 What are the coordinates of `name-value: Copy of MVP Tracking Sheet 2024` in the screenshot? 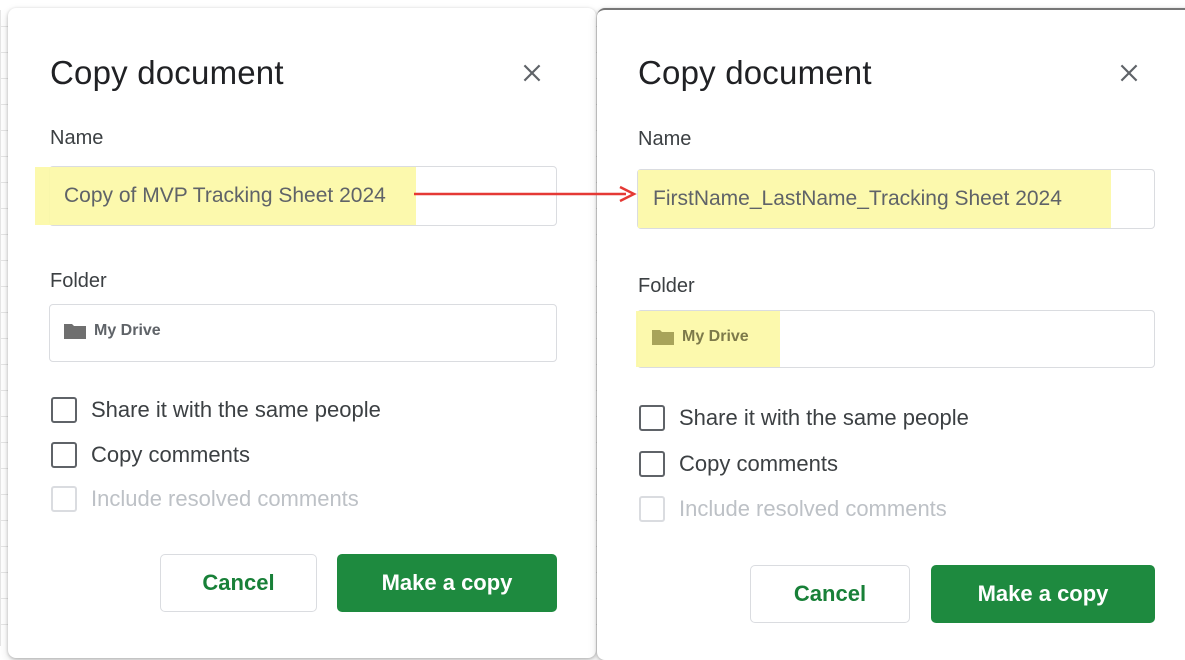 It's located at (225, 195).